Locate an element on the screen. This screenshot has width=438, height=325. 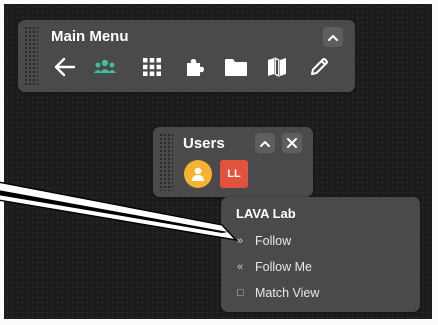
users-panel-title: Users is located at coordinates (204, 143).